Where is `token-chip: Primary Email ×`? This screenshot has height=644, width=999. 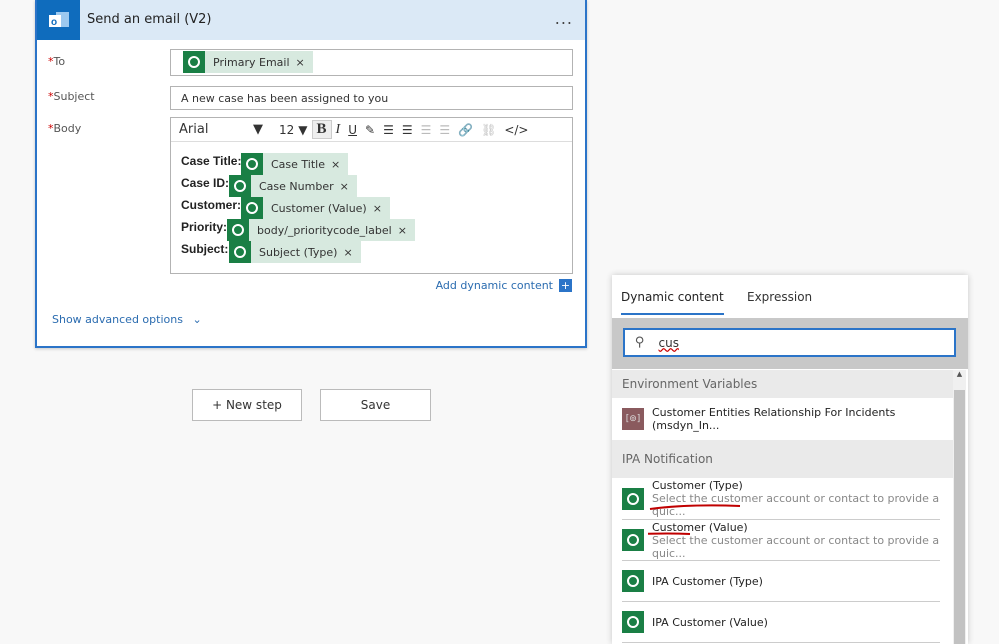
token-chip: Primary Email × is located at coordinates (248, 62).